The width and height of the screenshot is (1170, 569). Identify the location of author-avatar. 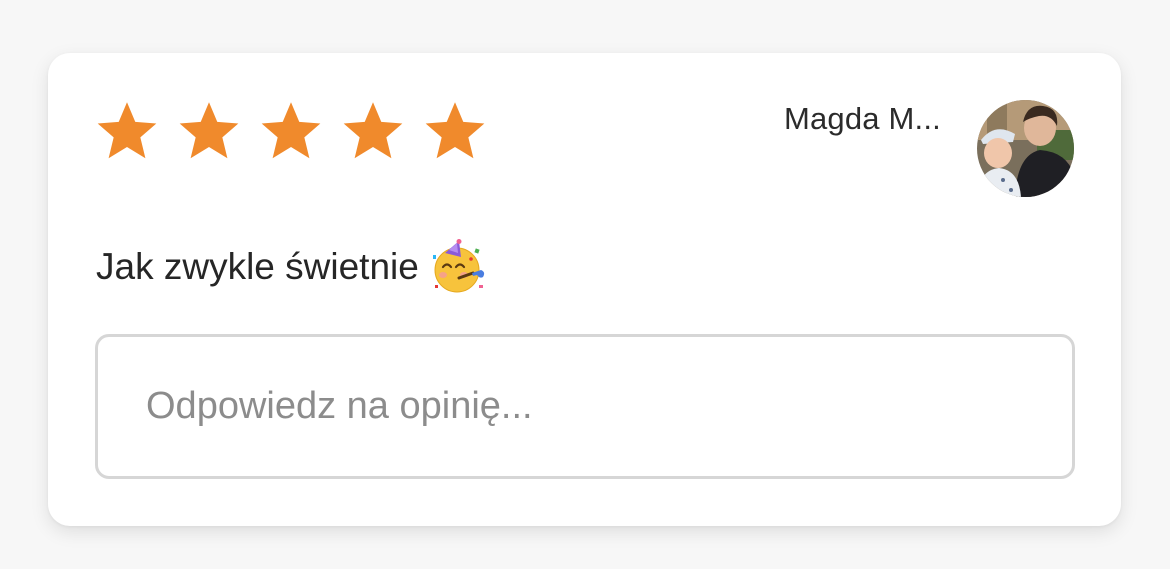
(1025, 148).